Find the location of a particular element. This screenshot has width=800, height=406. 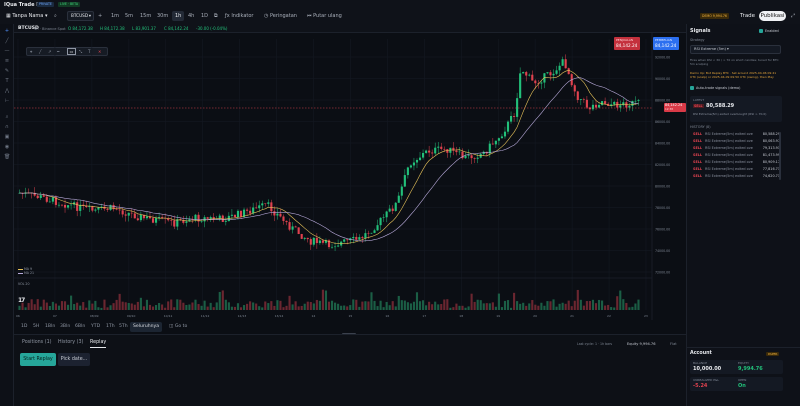

period-all: Seluruhnya is located at coordinates (146, 327).